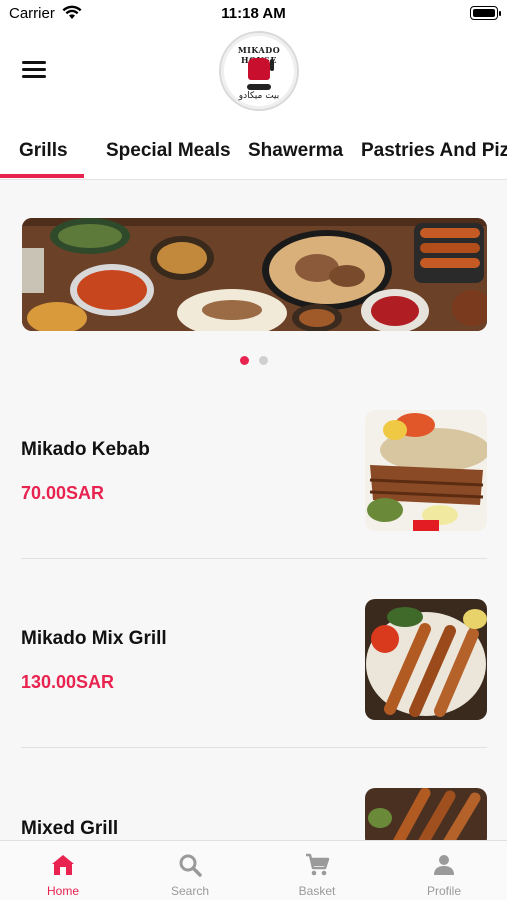  I want to click on product-name: Mikado Mix Grill, so click(94, 638).